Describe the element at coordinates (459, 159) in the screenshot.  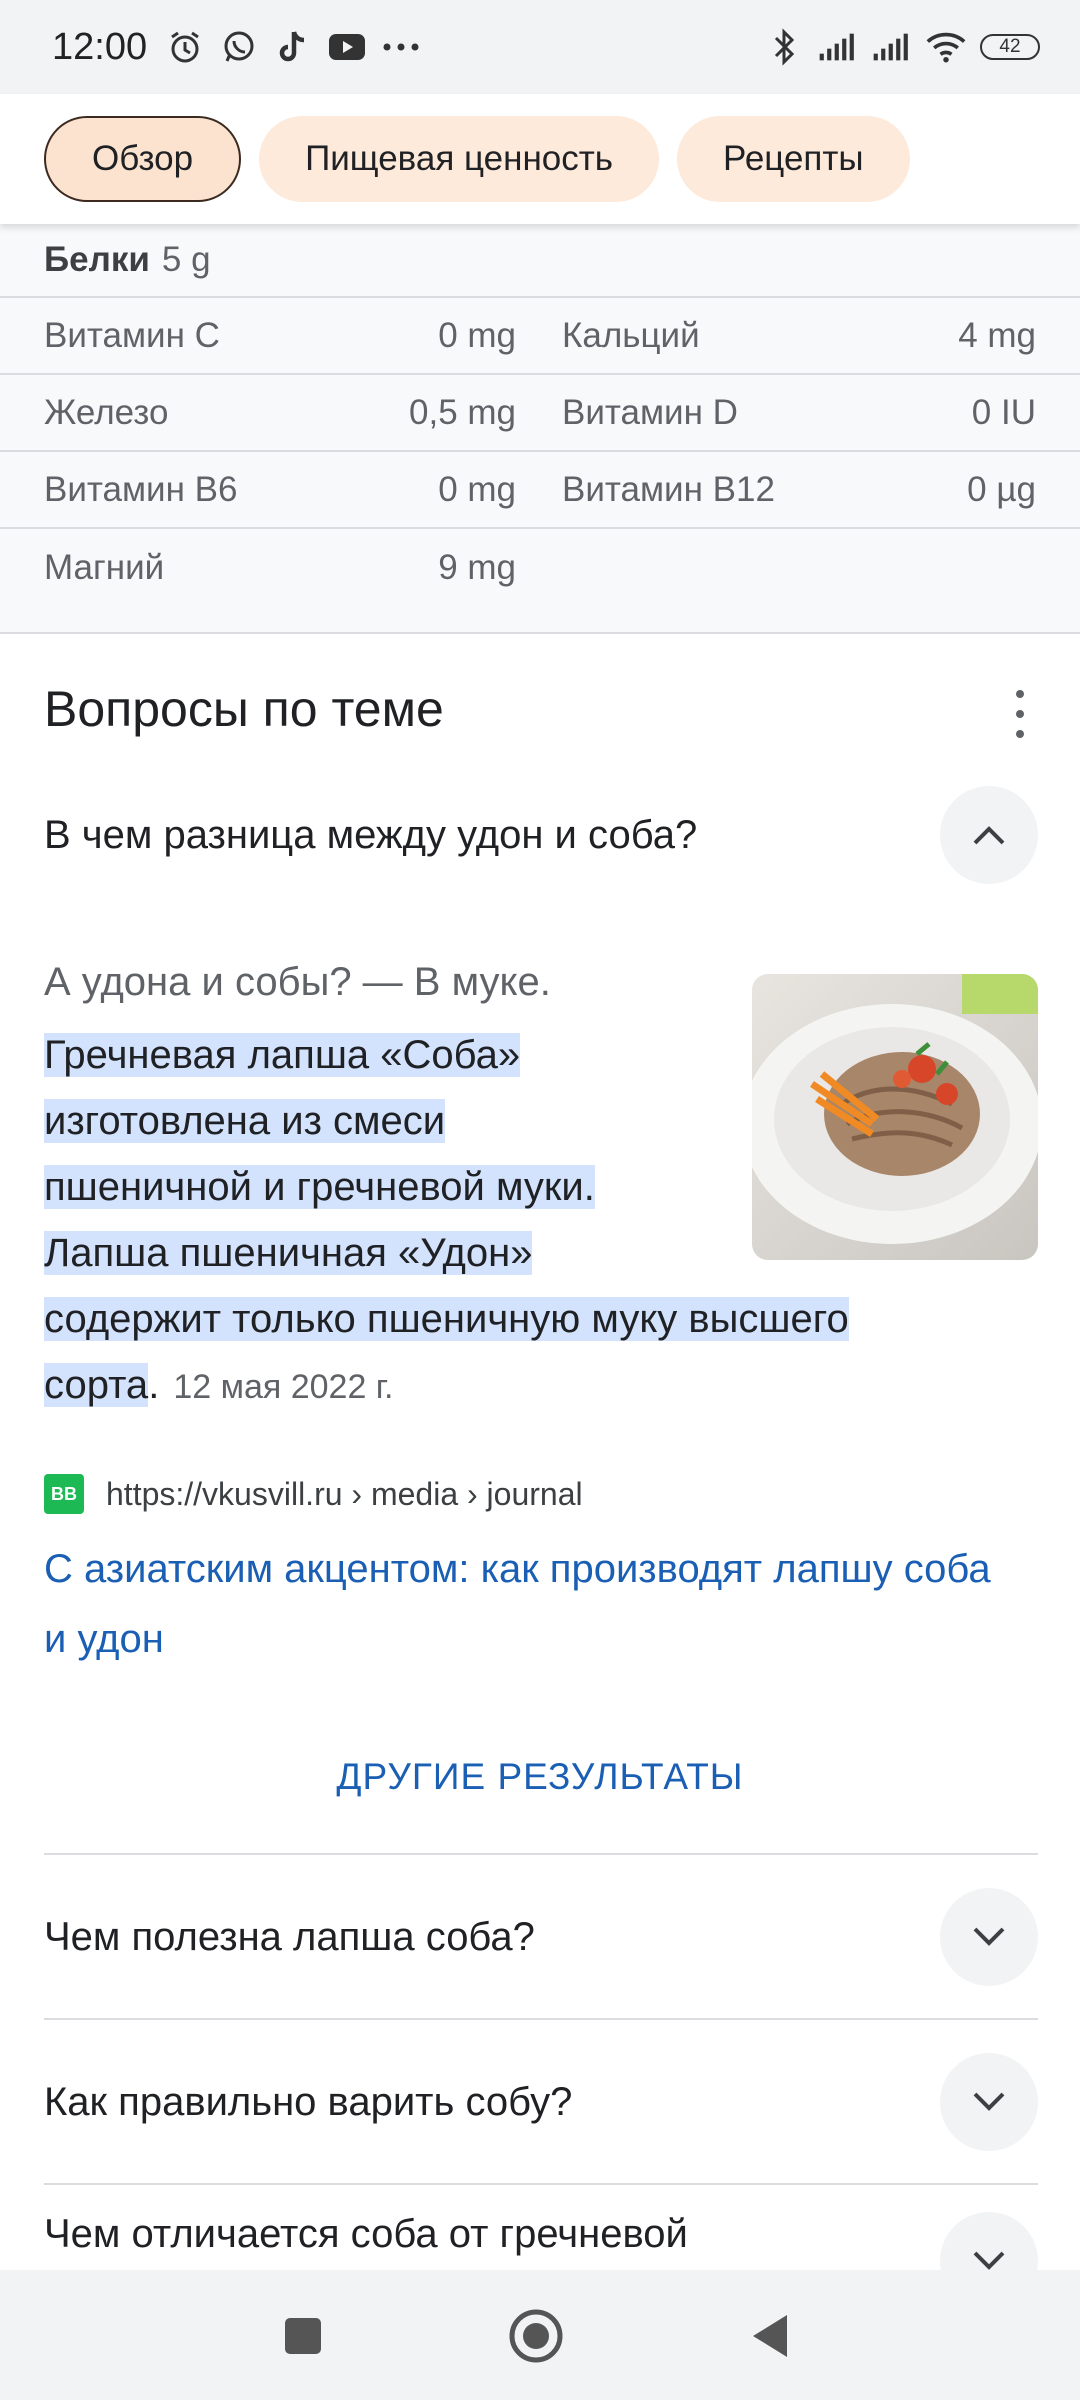
I see `tab-nutrition: Пищевая ценность` at that location.